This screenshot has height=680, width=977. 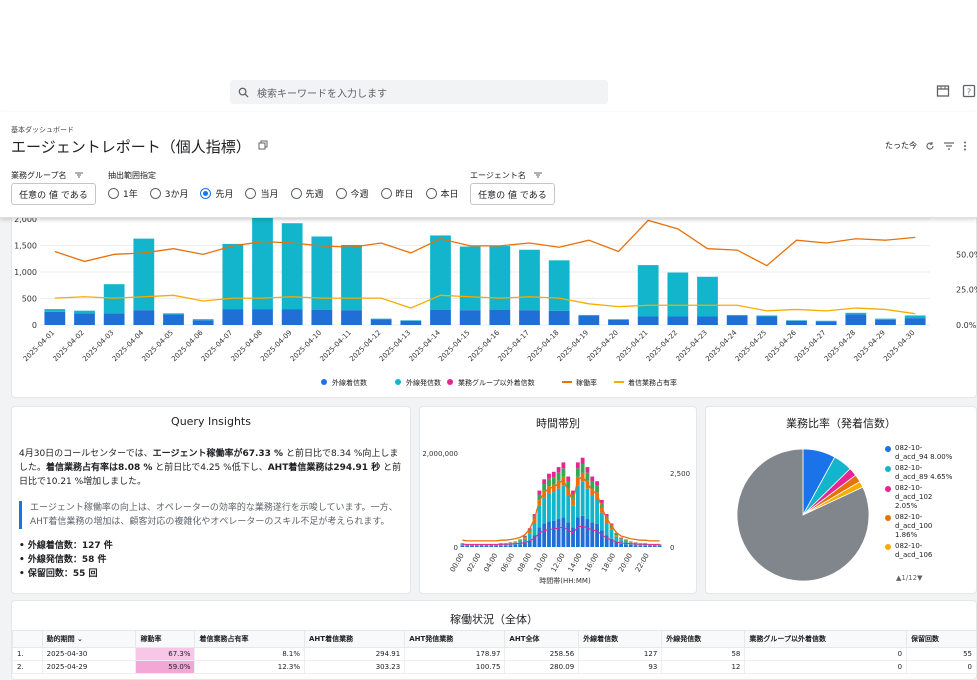 What do you see at coordinates (918, 526) in the screenshot?
I see `pie-legend-item: 082-10-d_acd_1001.86%` at bounding box center [918, 526].